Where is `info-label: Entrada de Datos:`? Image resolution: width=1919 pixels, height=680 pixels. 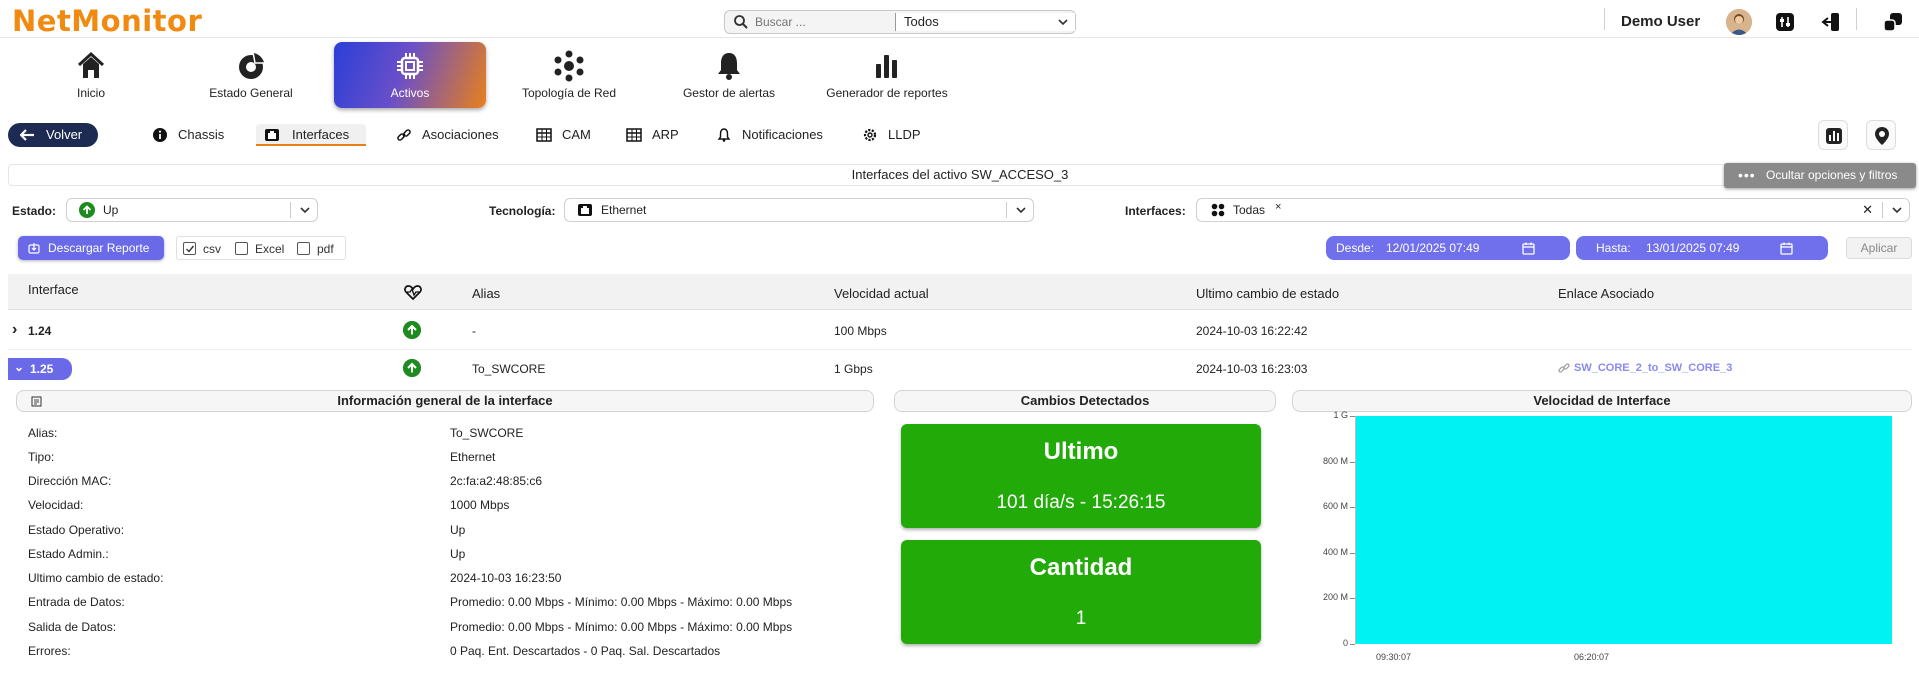 info-label: Entrada de Datos: is located at coordinates (76, 602).